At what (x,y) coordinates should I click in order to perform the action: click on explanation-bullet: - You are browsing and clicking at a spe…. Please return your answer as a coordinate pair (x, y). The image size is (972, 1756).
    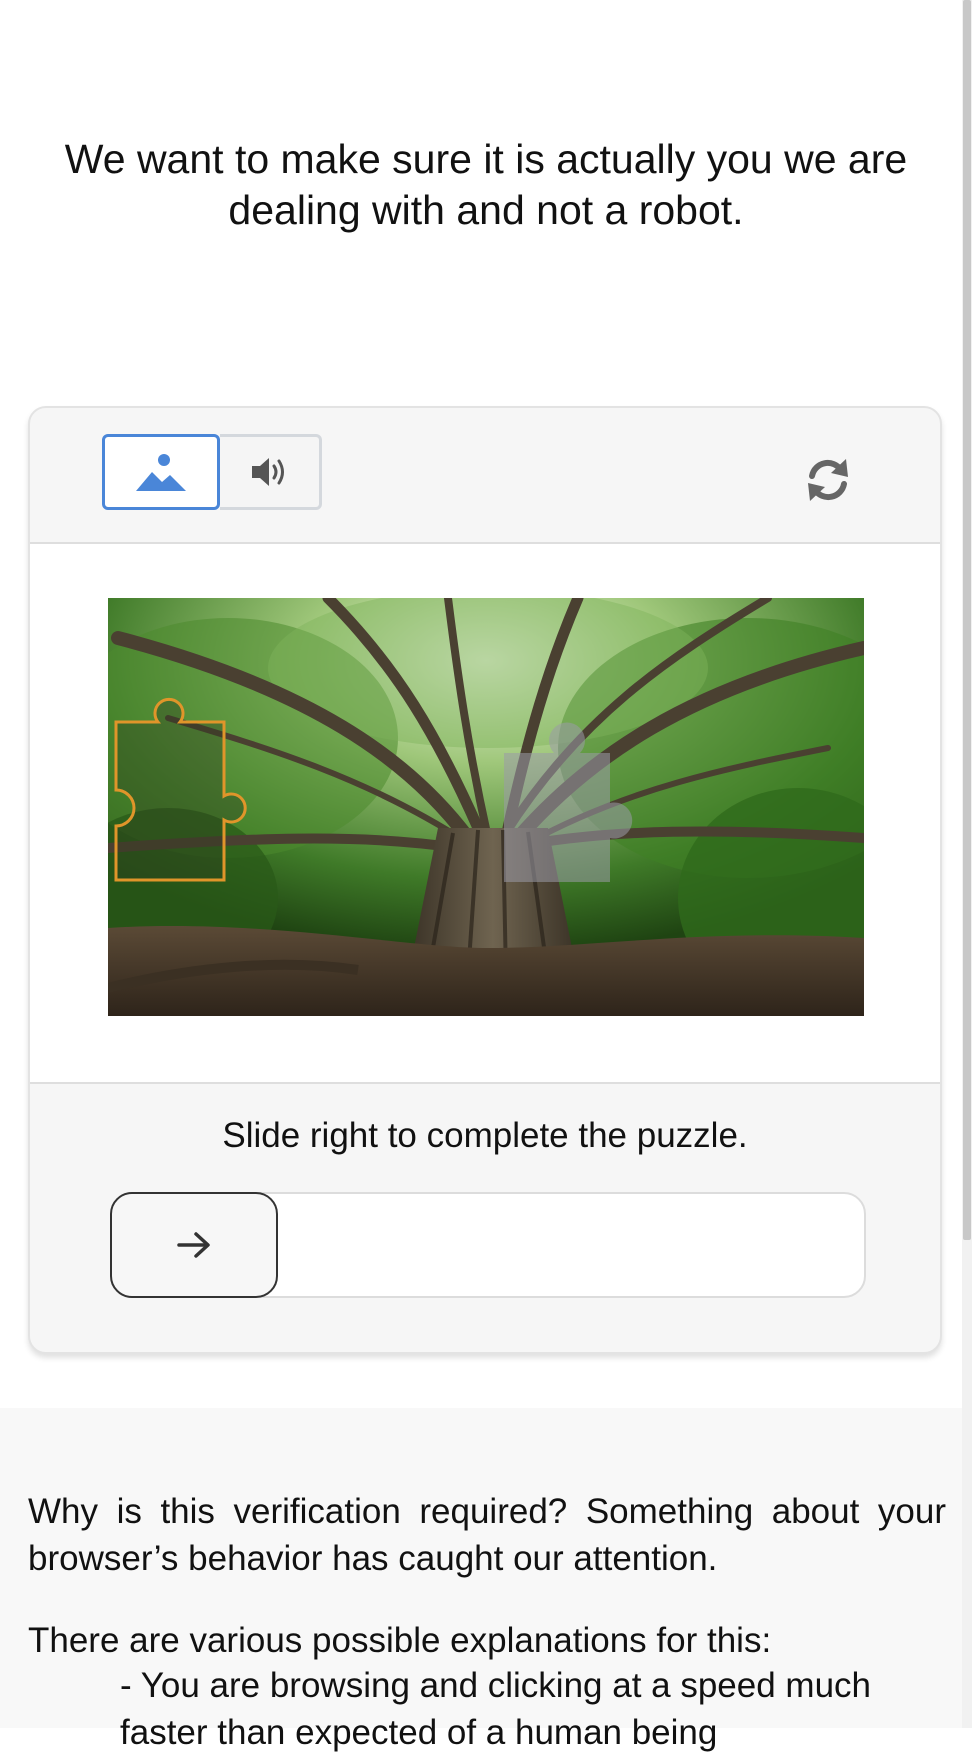
    Looking at the image, I should click on (496, 1709).